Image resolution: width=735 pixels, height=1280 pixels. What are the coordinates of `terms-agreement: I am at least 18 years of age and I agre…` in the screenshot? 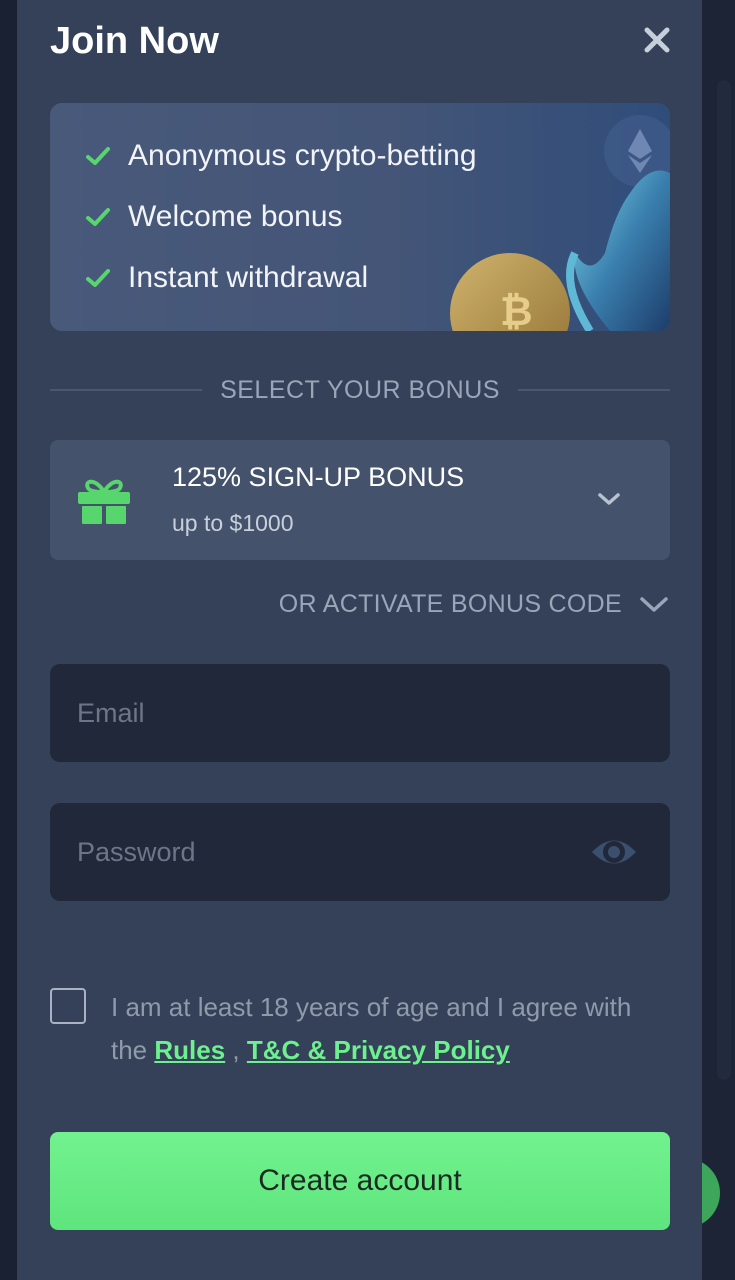 It's located at (360, 1033).